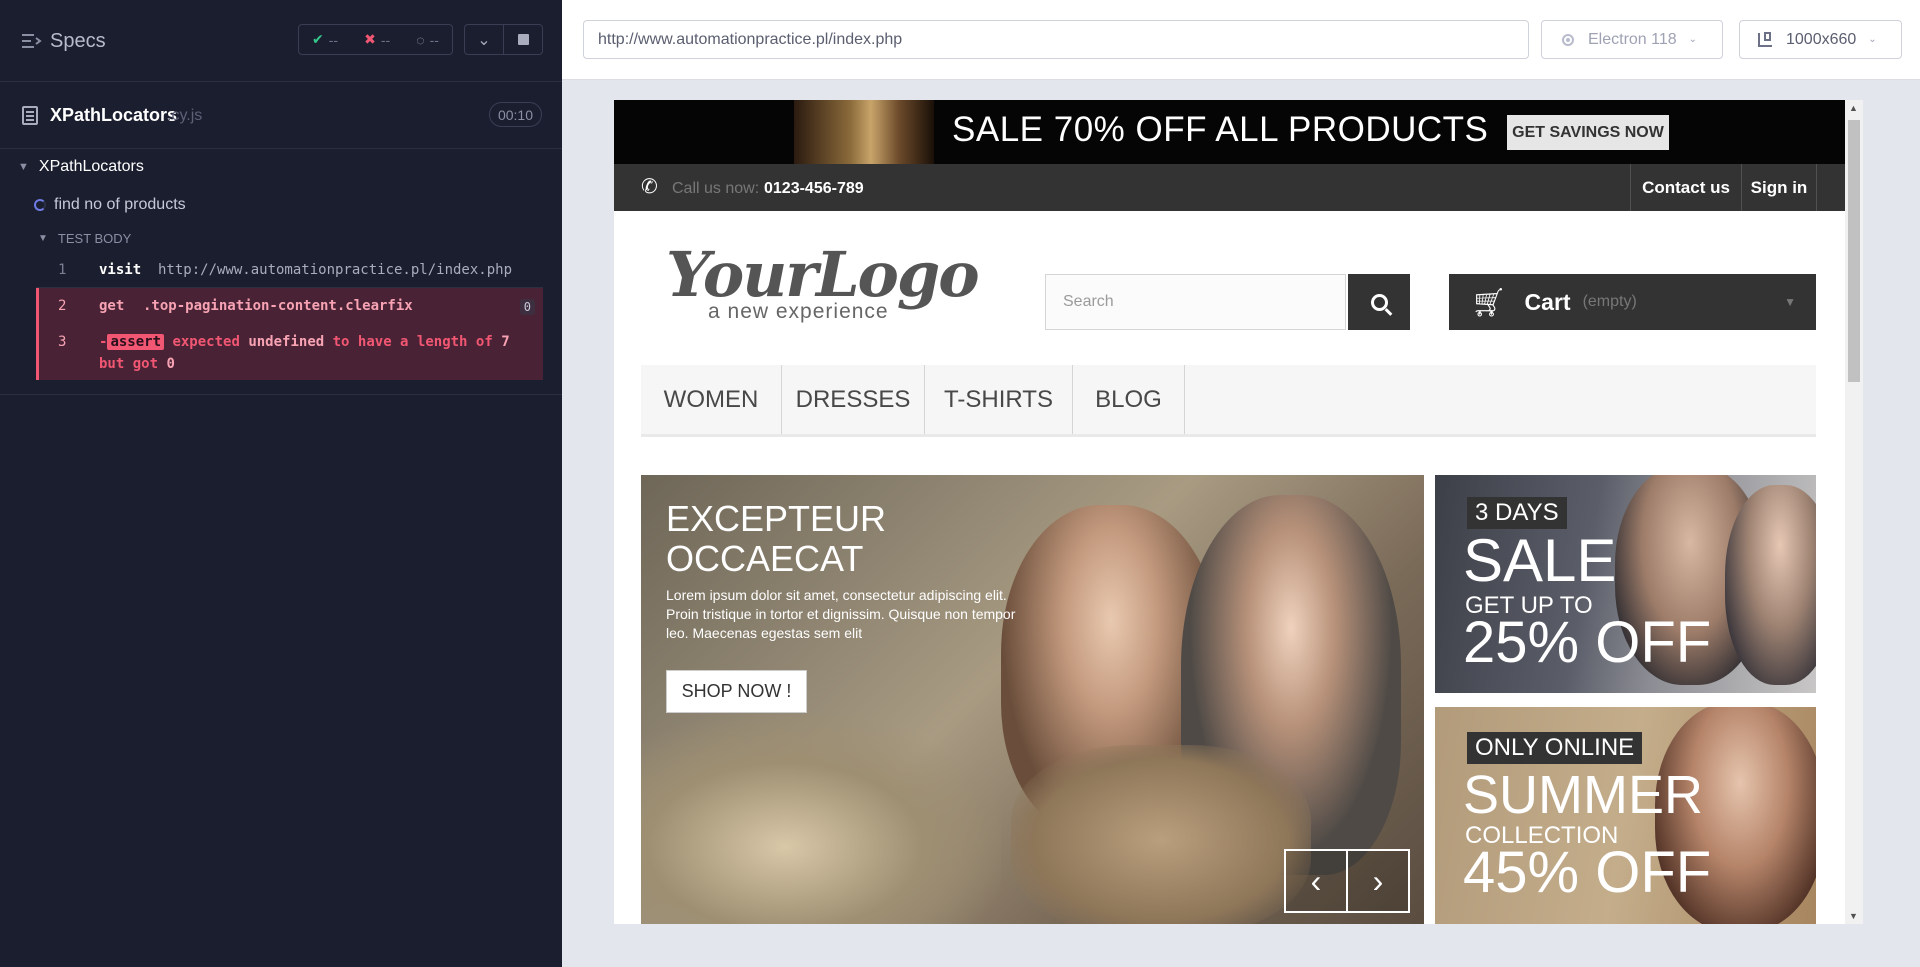 The width and height of the screenshot is (1920, 967). I want to click on pending-stat: ◌ --, so click(427, 40).